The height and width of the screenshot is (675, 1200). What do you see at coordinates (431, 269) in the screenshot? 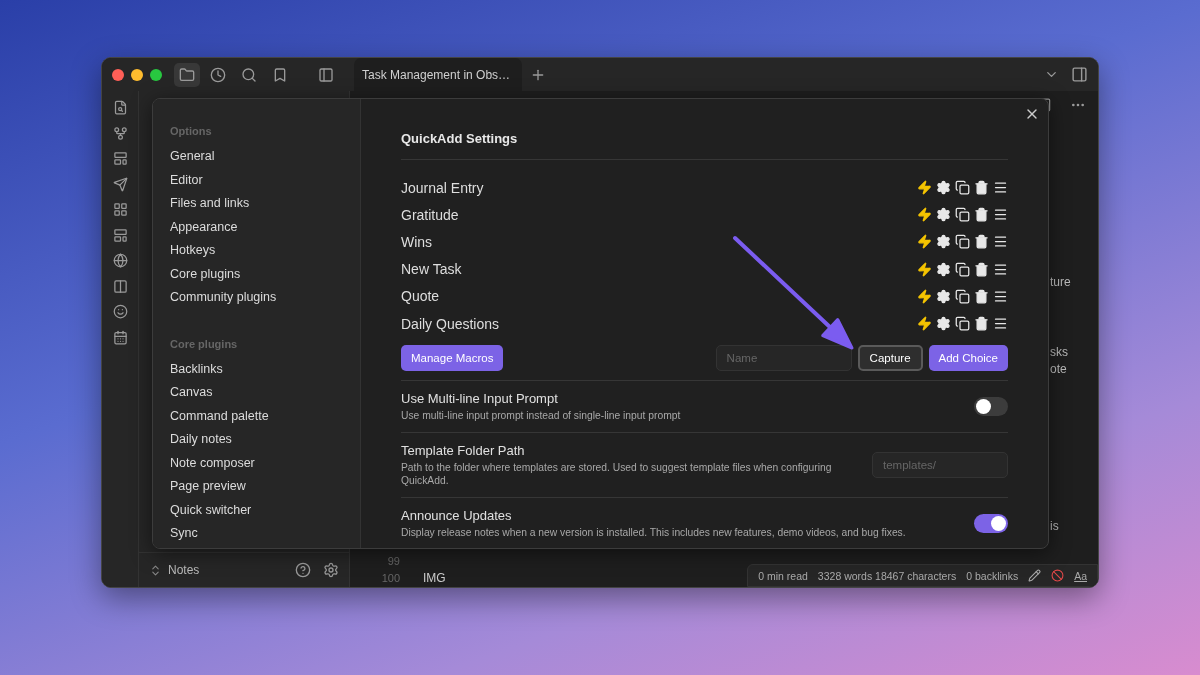
I see `choice-name: New Task` at bounding box center [431, 269].